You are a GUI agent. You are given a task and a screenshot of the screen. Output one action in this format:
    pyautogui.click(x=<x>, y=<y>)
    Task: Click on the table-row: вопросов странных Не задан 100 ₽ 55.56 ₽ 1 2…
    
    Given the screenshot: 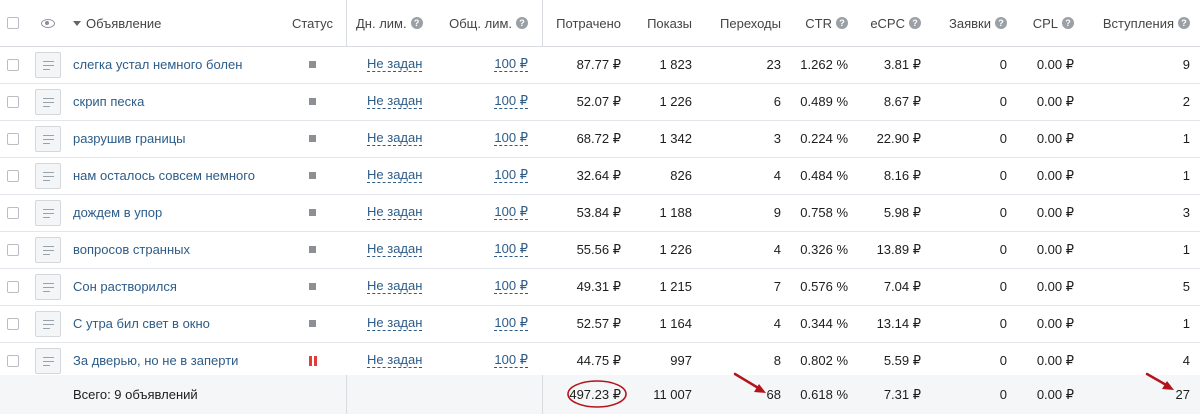 What is the action you would take?
    pyautogui.click(x=600, y=250)
    